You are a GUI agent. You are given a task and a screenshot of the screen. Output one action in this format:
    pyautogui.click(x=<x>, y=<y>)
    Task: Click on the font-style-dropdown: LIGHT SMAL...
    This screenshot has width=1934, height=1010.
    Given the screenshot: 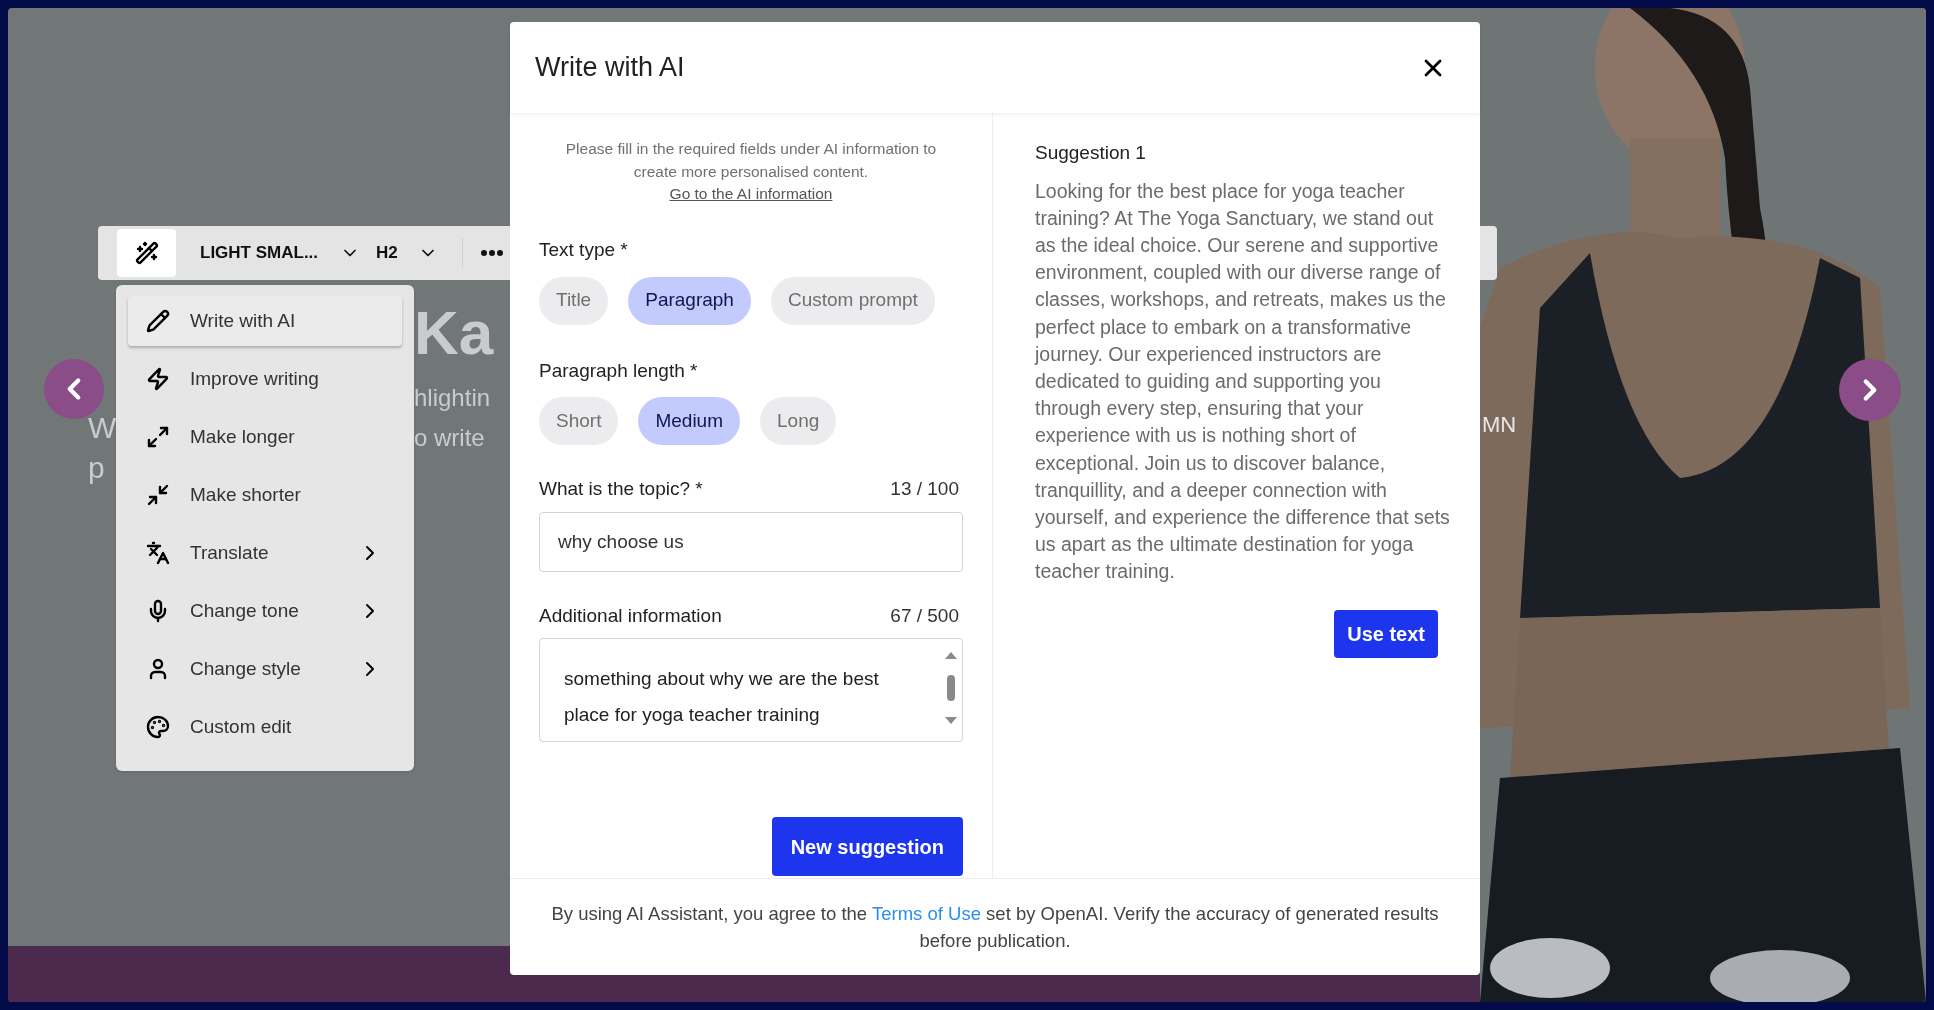 What is the action you would take?
    pyautogui.click(x=280, y=253)
    